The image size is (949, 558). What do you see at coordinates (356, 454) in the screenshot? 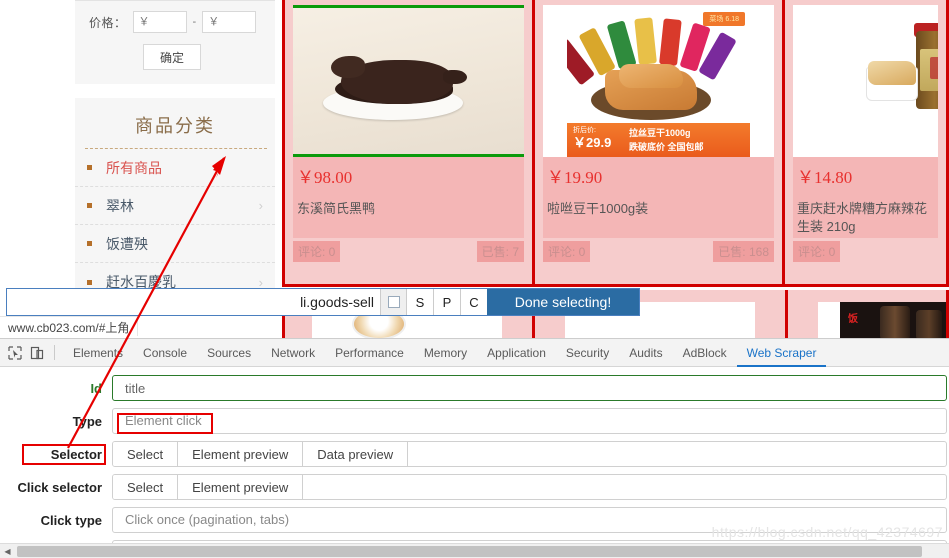
I see `selector-data-preview-button: Data preview` at bounding box center [356, 454].